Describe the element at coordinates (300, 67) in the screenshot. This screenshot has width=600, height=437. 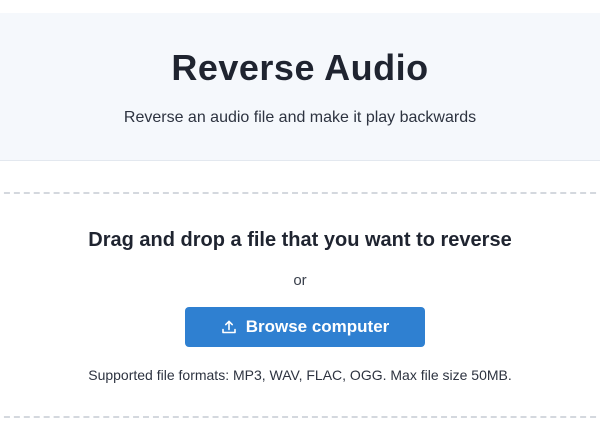
I see `page-title: Reverse Audio` at that location.